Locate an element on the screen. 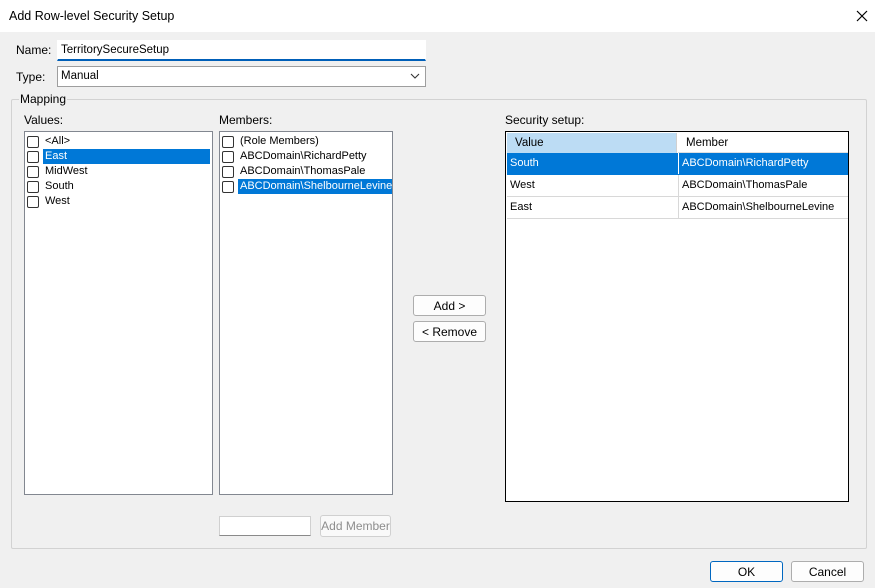  cell-value: West is located at coordinates (522, 185).